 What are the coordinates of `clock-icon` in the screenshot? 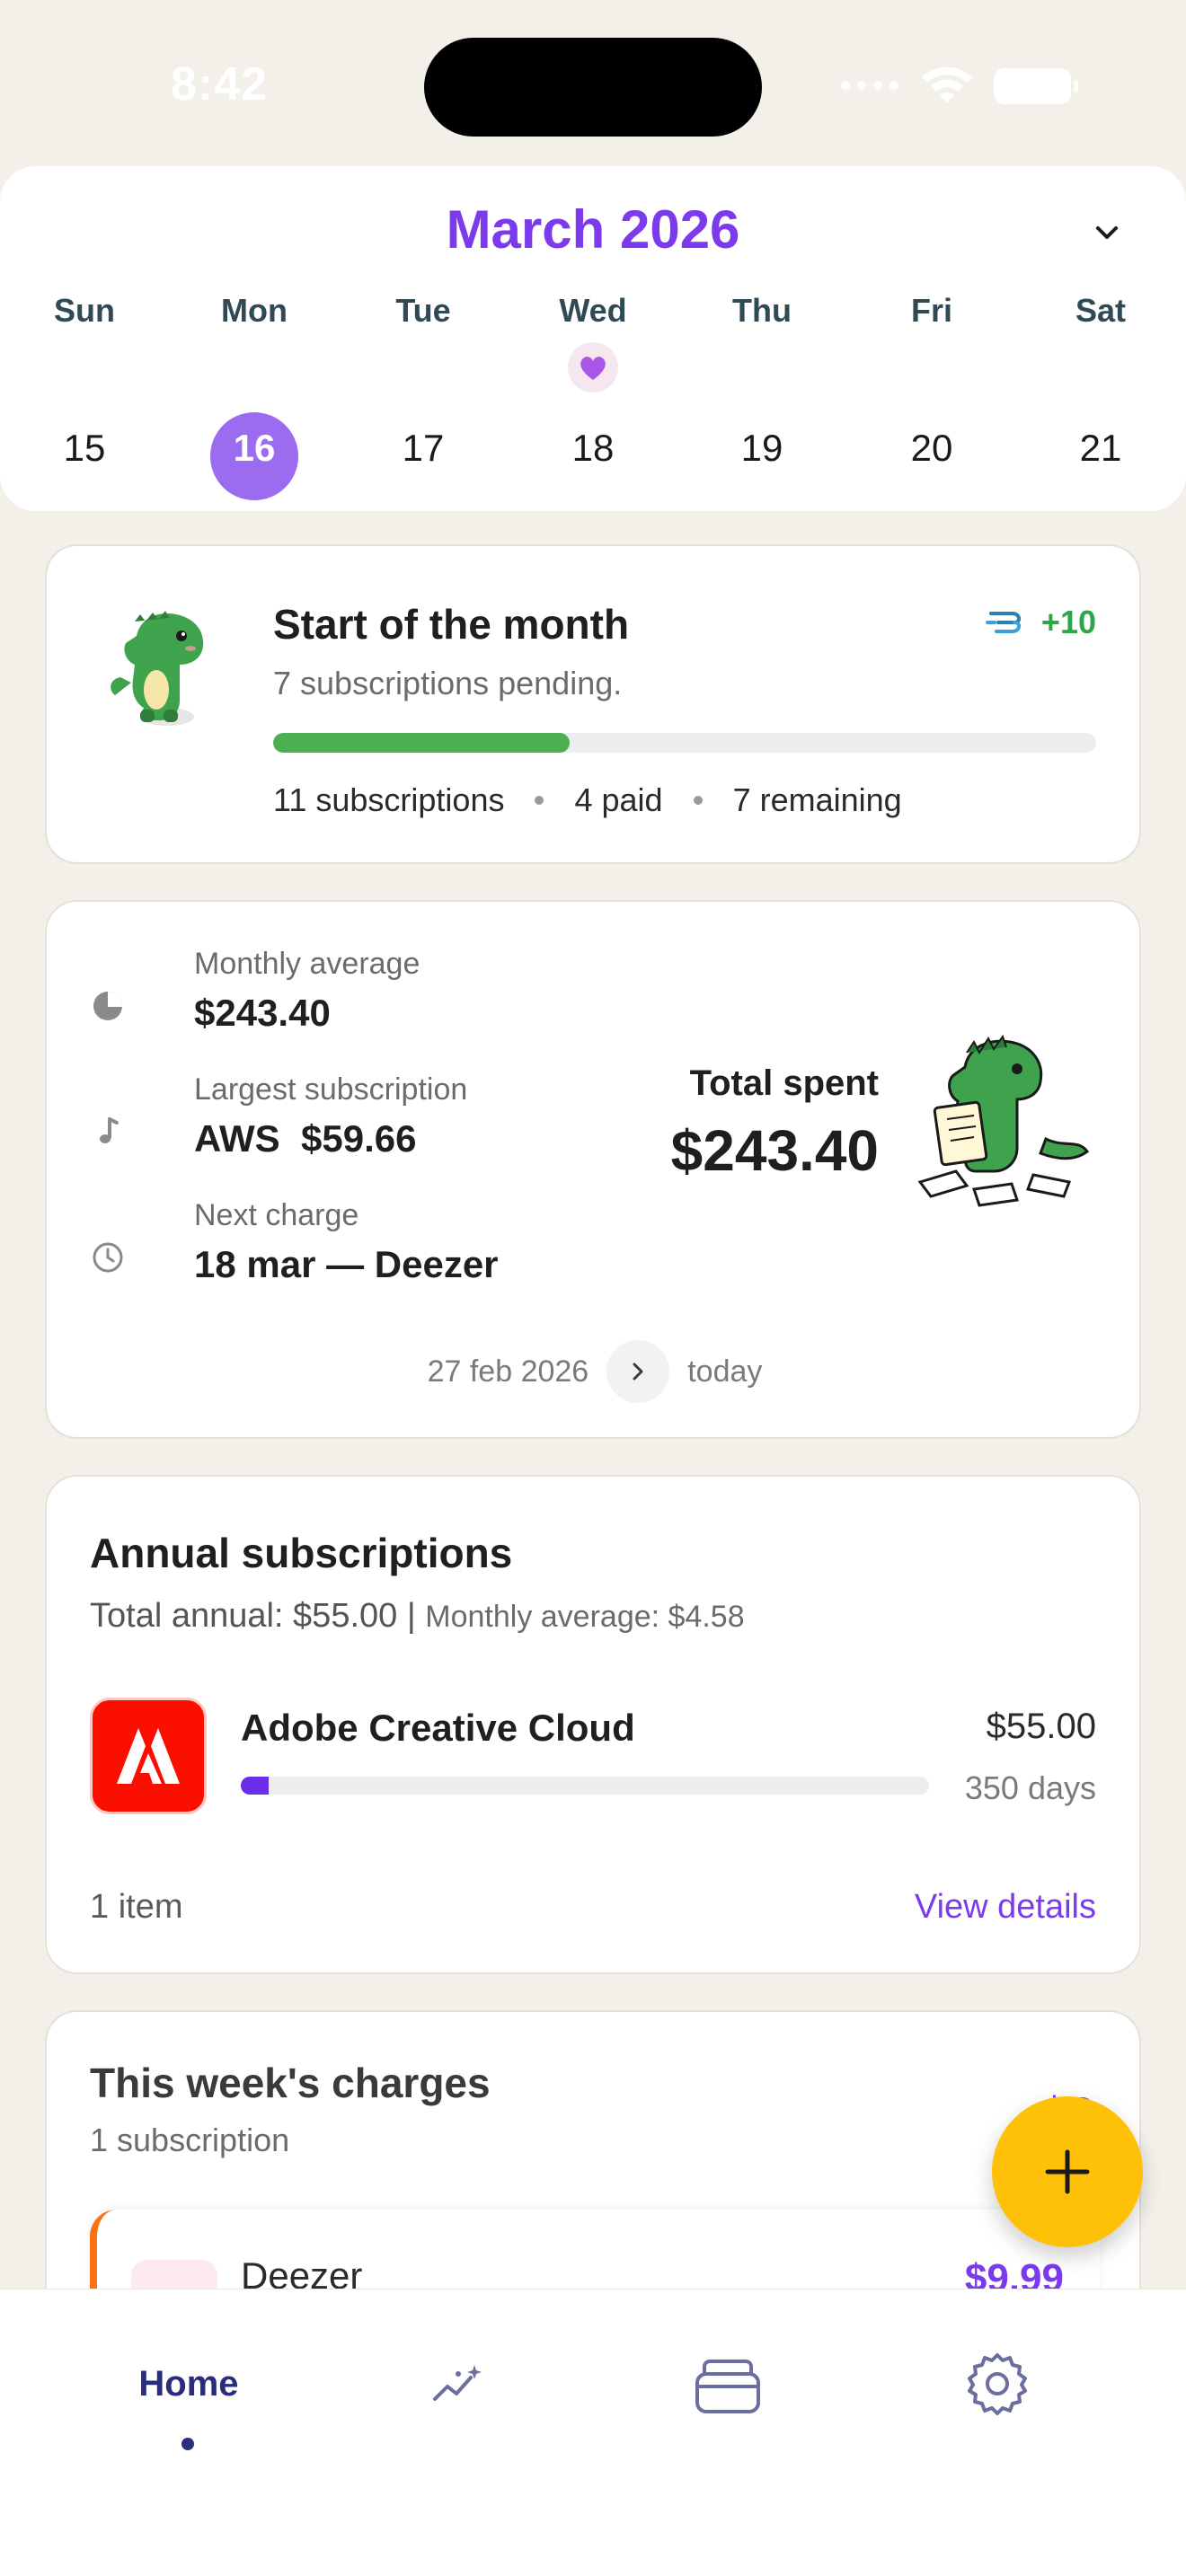 It's located at (108, 1257).